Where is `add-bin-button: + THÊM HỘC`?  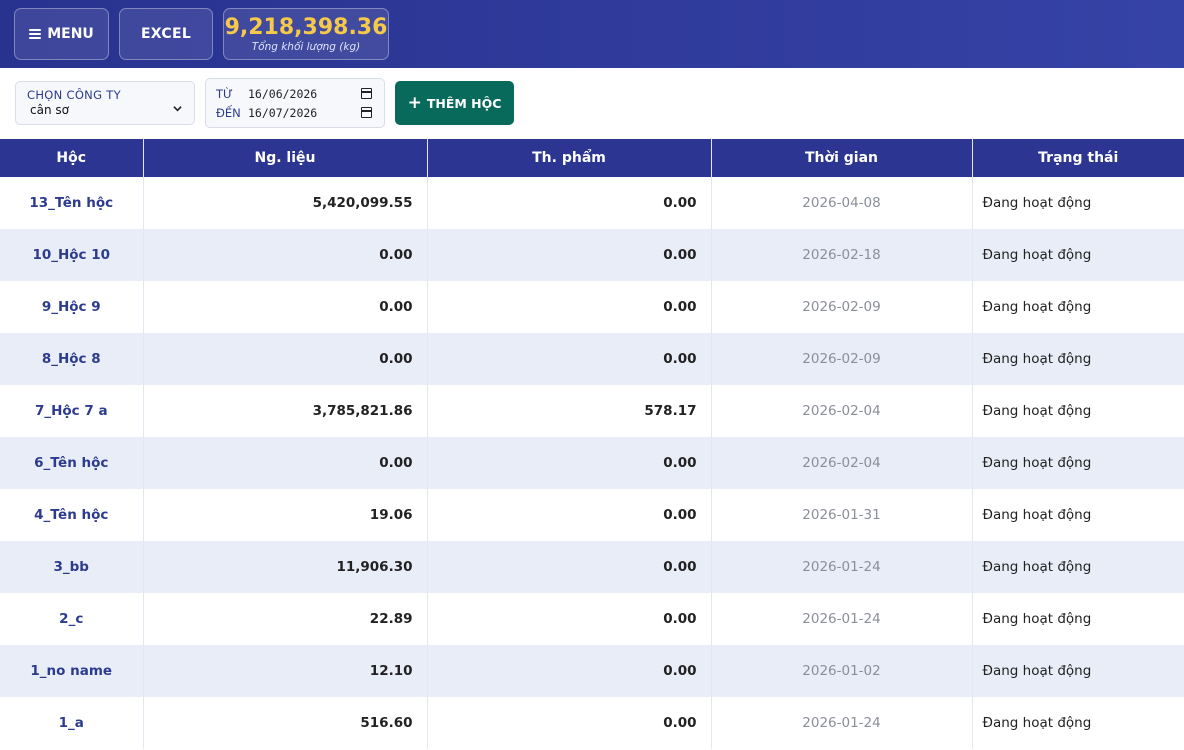 add-bin-button: + THÊM HỘC is located at coordinates (454, 103).